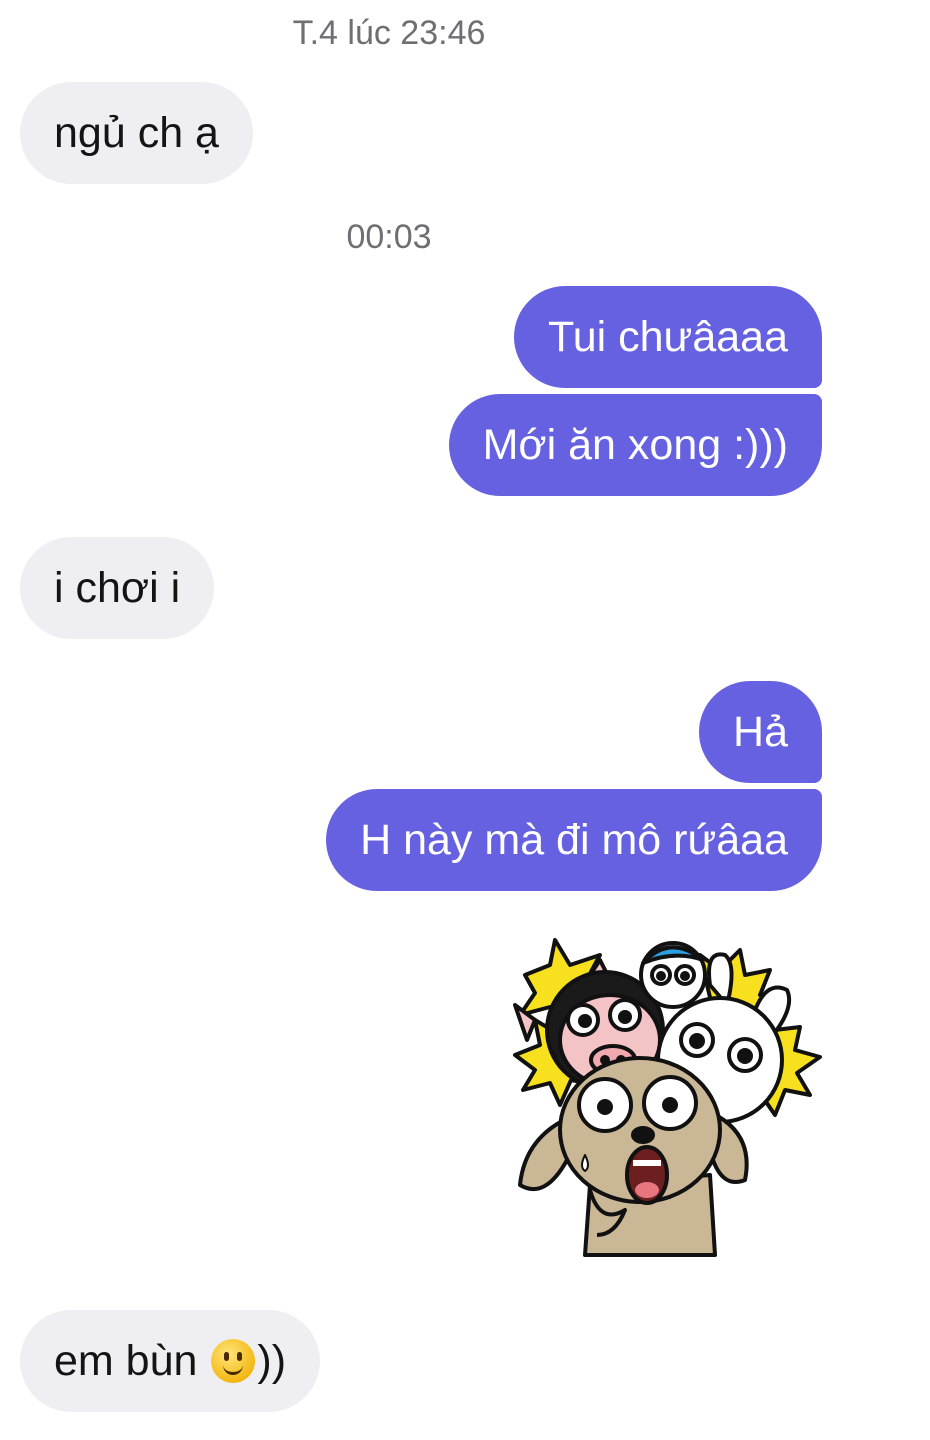 Image resolution: width=930 pixels, height=1440 pixels. I want to click on incoming-message-bubble: i chơi i, so click(117, 588).